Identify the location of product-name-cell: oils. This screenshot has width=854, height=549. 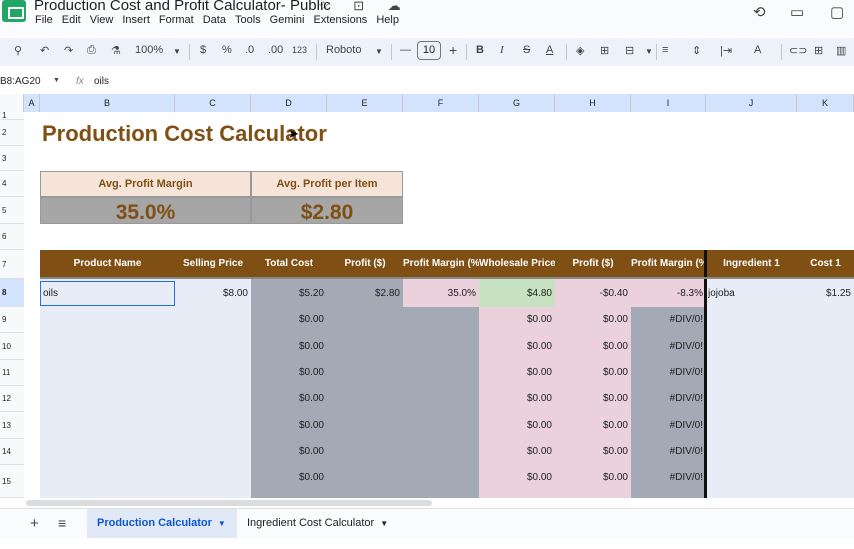
(107, 293).